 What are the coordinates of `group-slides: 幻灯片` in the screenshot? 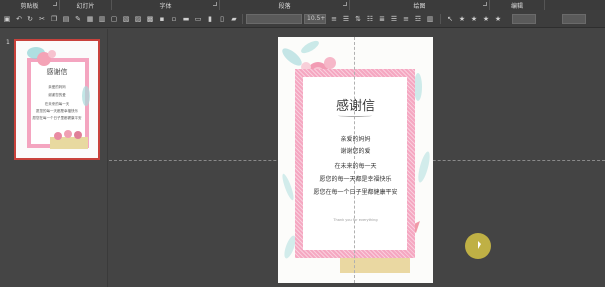 It's located at (86, 5).